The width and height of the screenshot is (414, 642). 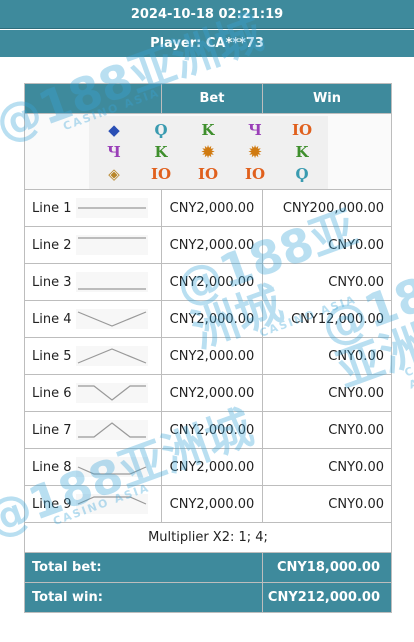 I want to click on reel-grid: ◆ Ϙ K Ч IO Ч K ✹ ✹ K ◈ IO IO IO Ϙ, so click(x=208, y=152).